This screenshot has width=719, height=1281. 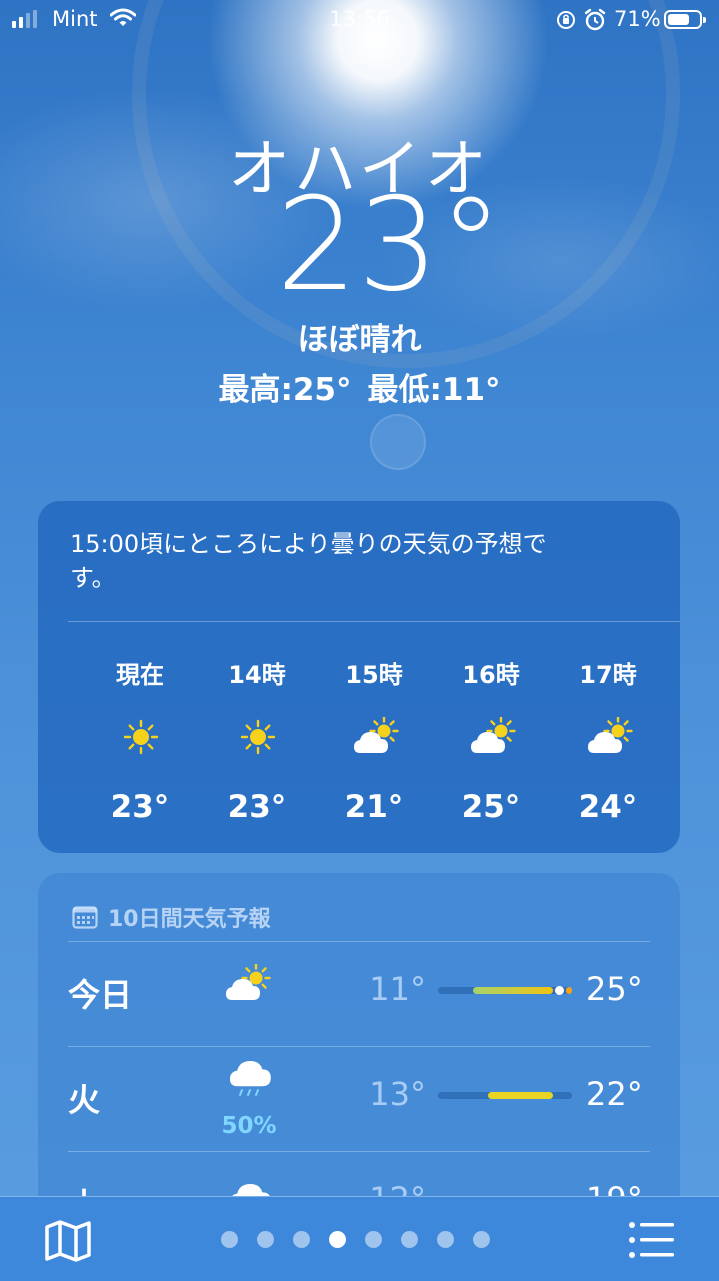 I want to click on current-temperature: 23°, so click(x=389, y=245).